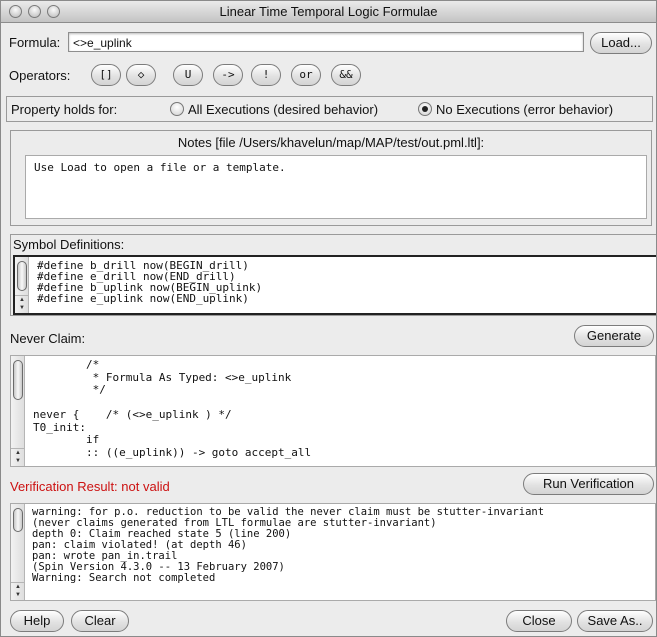 The width and height of the screenshot is (657, 637). I want to click on save-as-button: Save As.., so click(615, 621).